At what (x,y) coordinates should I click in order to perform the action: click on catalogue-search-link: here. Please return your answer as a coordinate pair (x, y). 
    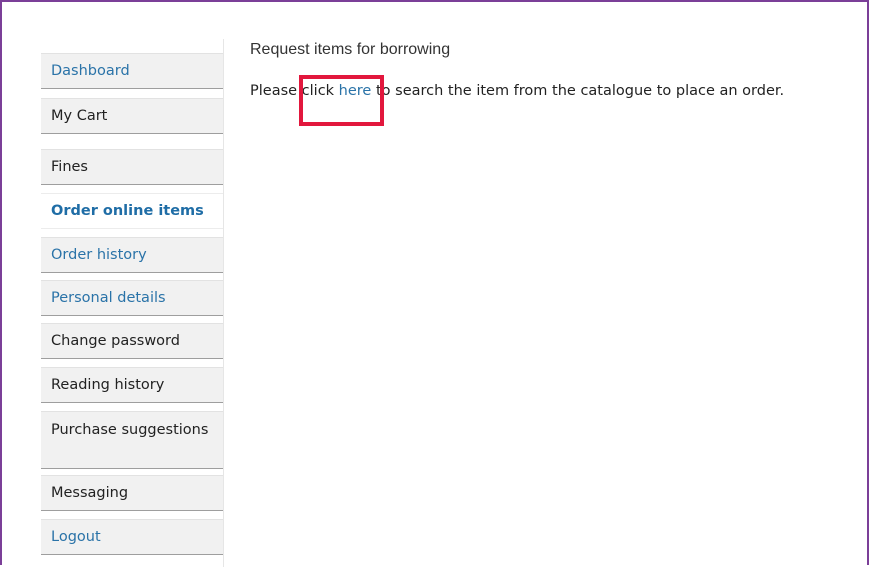
    Looking at the image, I should click on (355, 91).